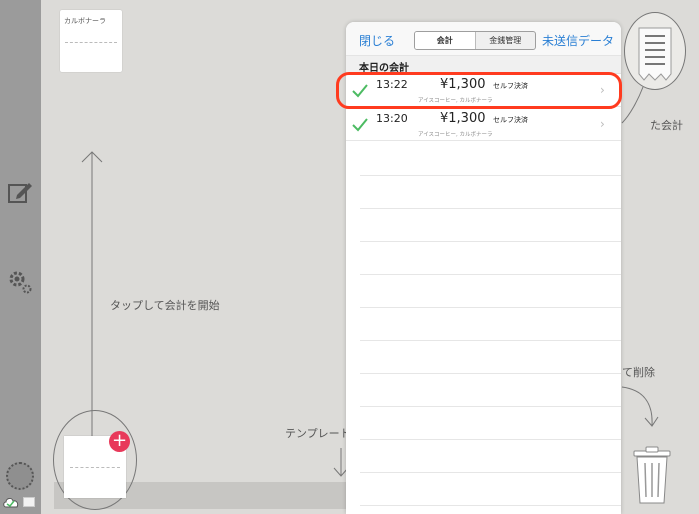  I want to click on pointer-line-icon, so click(632, 105).